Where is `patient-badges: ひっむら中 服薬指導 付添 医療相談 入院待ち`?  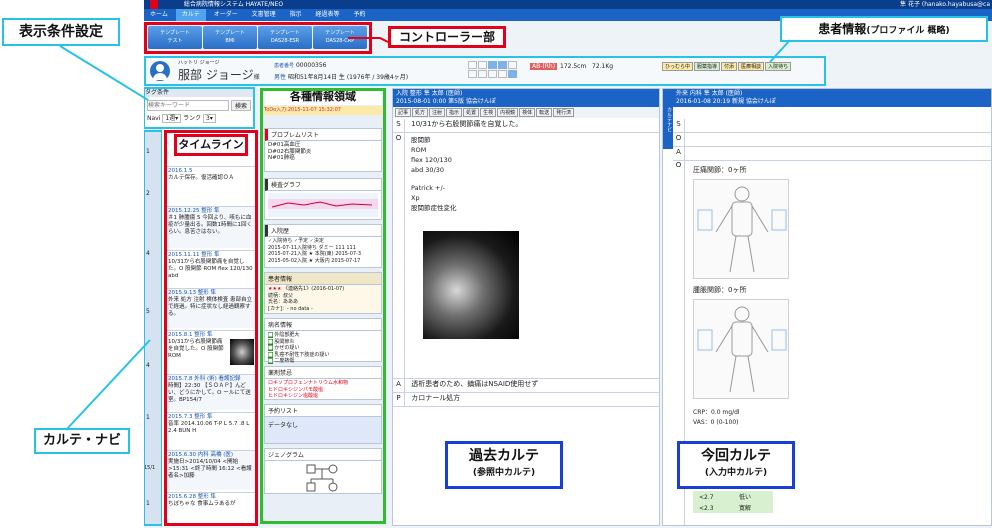 patient-badges: ひっむら中 服薬指導 付添 医療相談 入院待ち is located at coordinates (727, 66).